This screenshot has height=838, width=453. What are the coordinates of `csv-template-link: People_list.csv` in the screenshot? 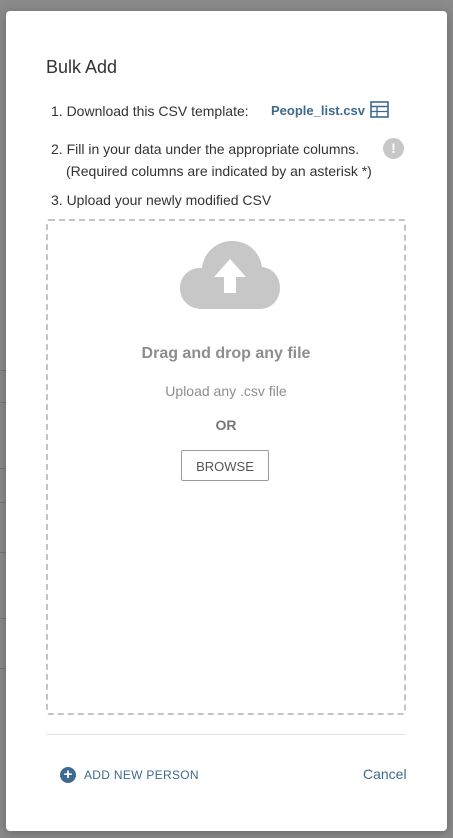 It's located at (318, 110).